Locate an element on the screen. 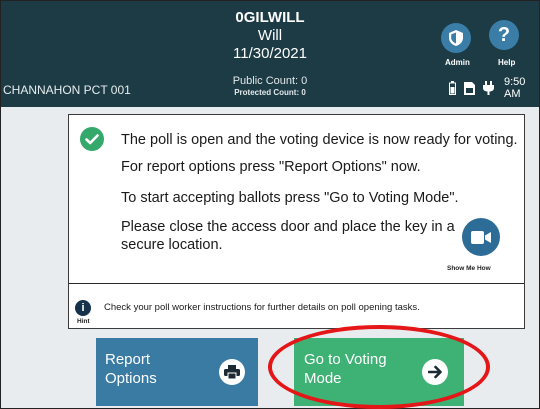 This screenshot has width=540, height=409. show-me-how-button is located at coordinates (481, 237).